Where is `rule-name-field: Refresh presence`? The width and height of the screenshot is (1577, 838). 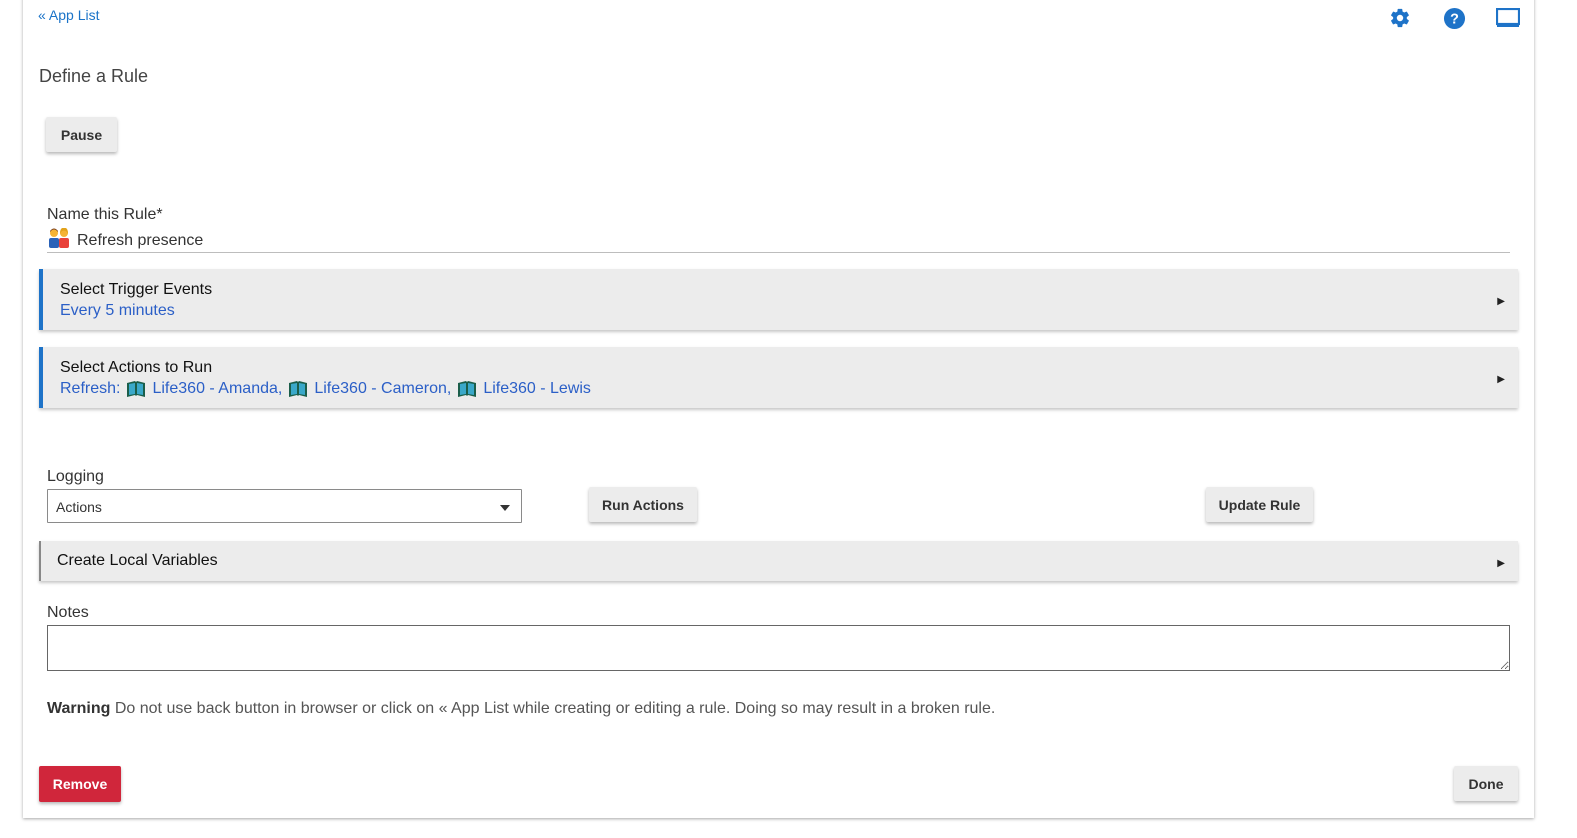 rule-name-field: Refresh presence is located at coordinates (778, 240).